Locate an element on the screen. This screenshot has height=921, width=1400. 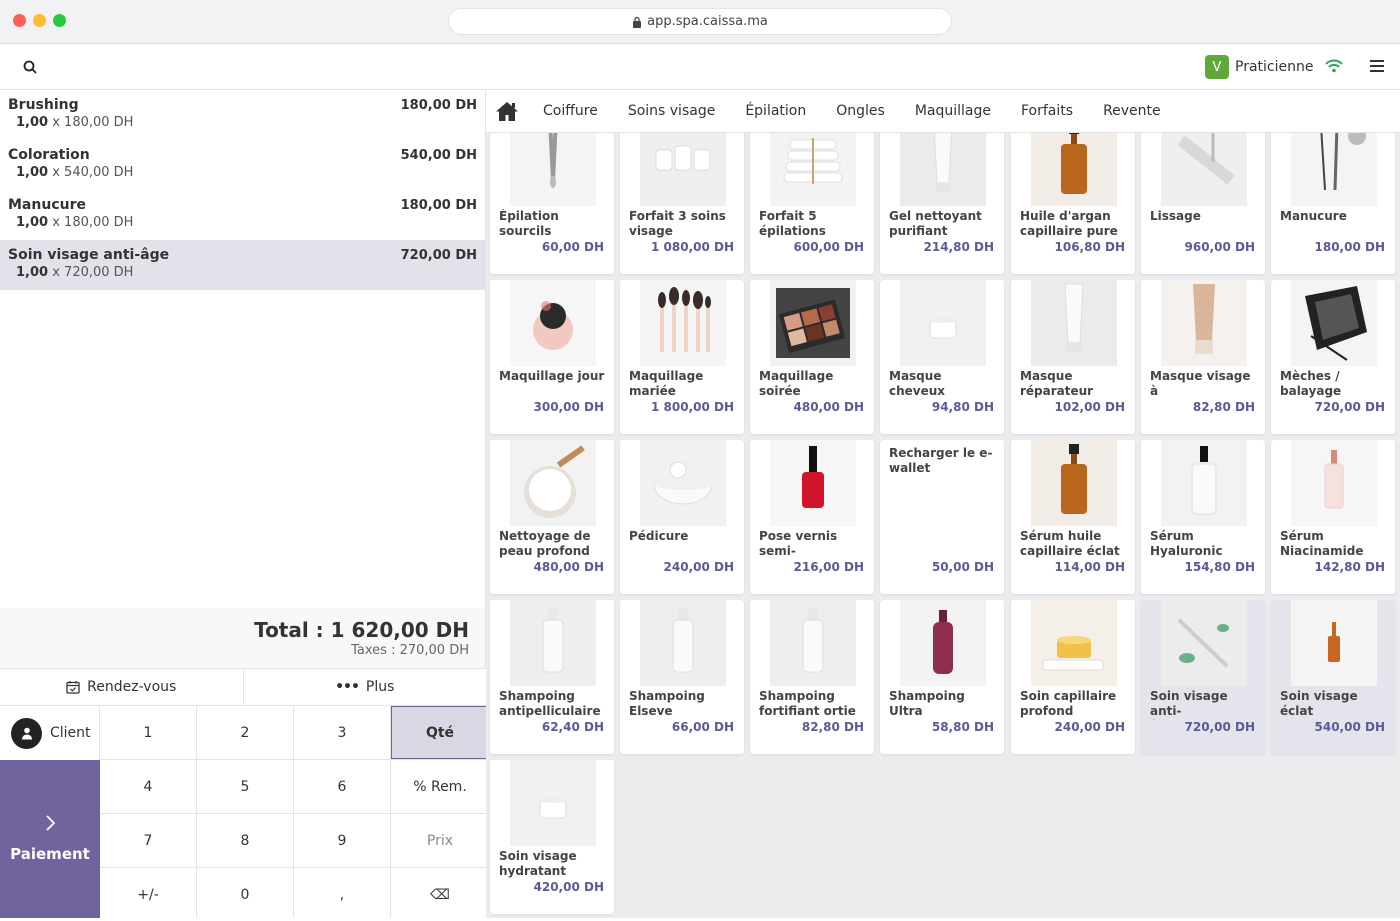
product-card: Maquillage jour 300,00 DH is located at coordinates (552, 357).